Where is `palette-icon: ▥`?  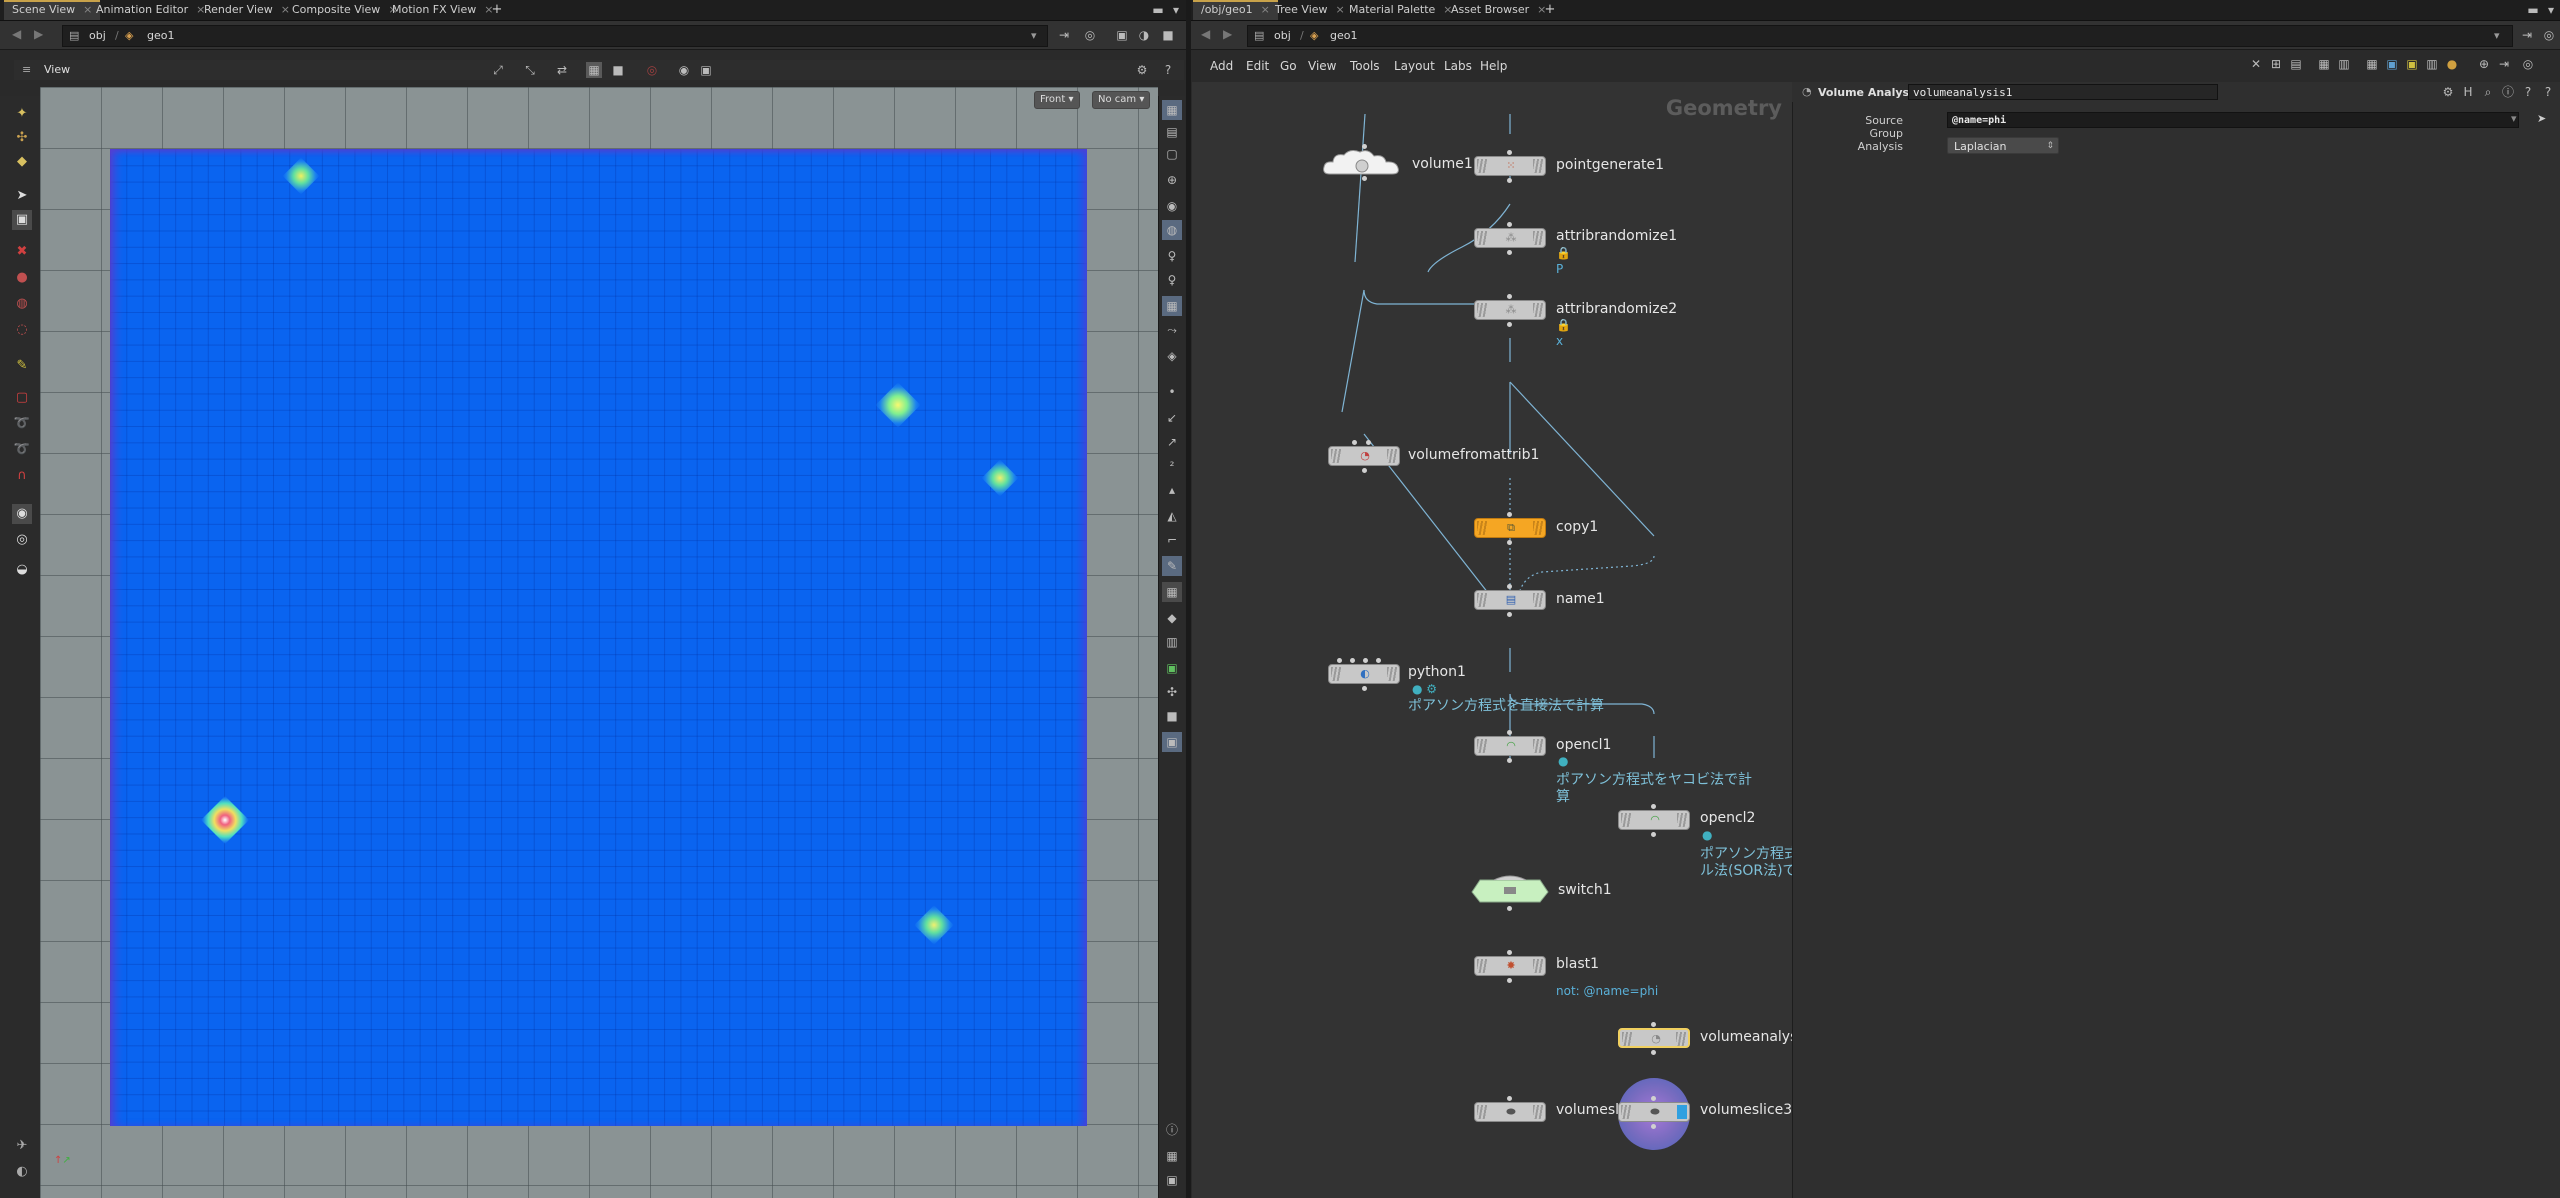
palette-icon: ▥ is located at coordinates (2344, 64).